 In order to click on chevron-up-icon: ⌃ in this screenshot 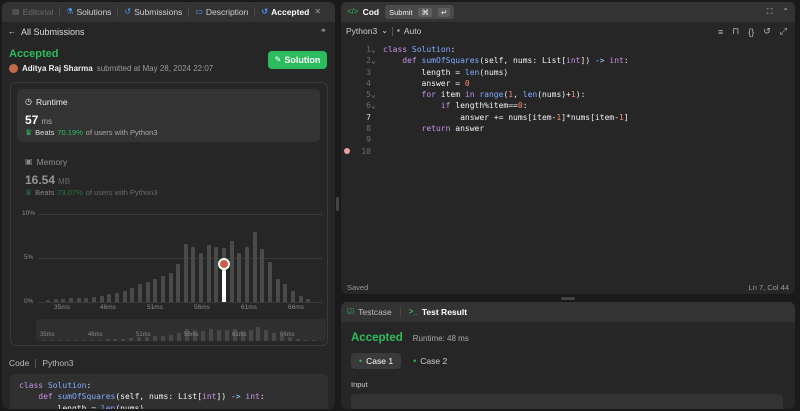, I will do `click(785, 12)`.